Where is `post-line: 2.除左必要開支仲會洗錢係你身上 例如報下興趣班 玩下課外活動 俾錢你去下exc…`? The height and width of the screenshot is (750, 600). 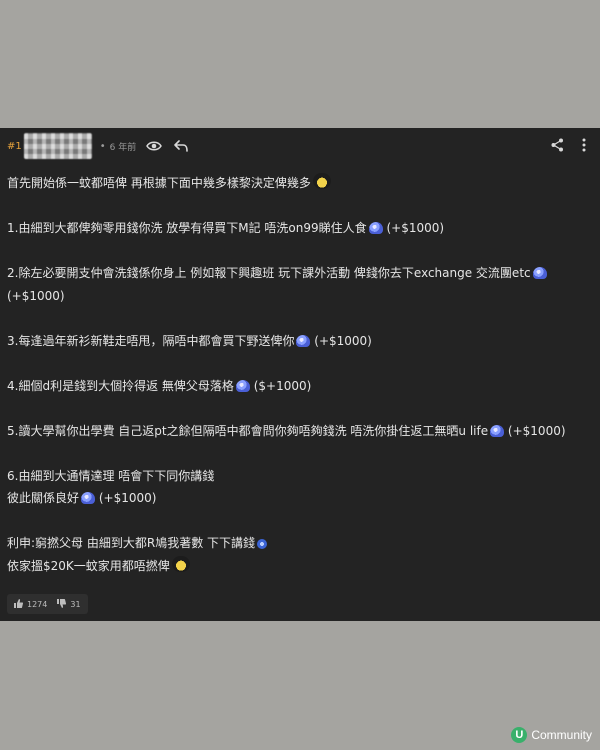
post-line: 2.除左必要開支仲會洗錢係你身上 例如報下興趣班 玩下課外活動 俾錢你去下exc… is located at coordinates (300, 273).